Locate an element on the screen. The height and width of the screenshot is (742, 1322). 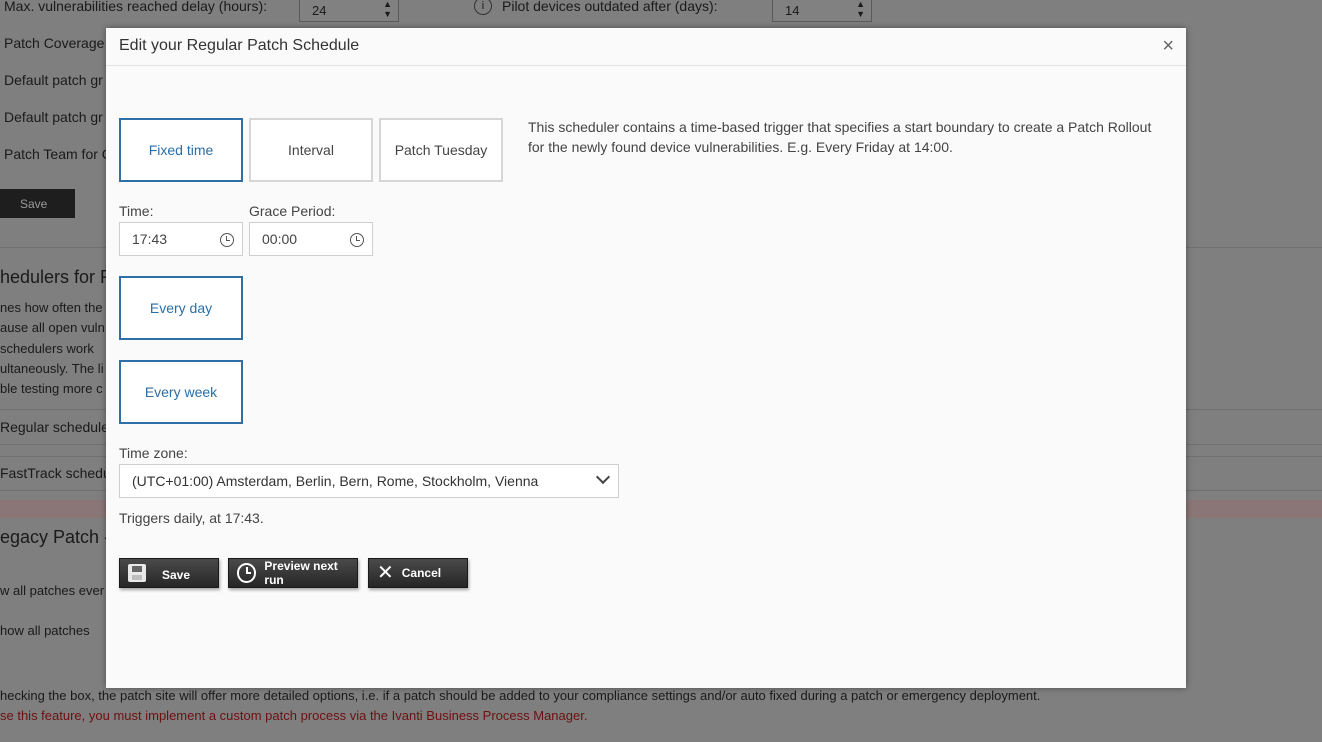
bg-label-default2: Default patch gr is located at coordinates (53, 117).